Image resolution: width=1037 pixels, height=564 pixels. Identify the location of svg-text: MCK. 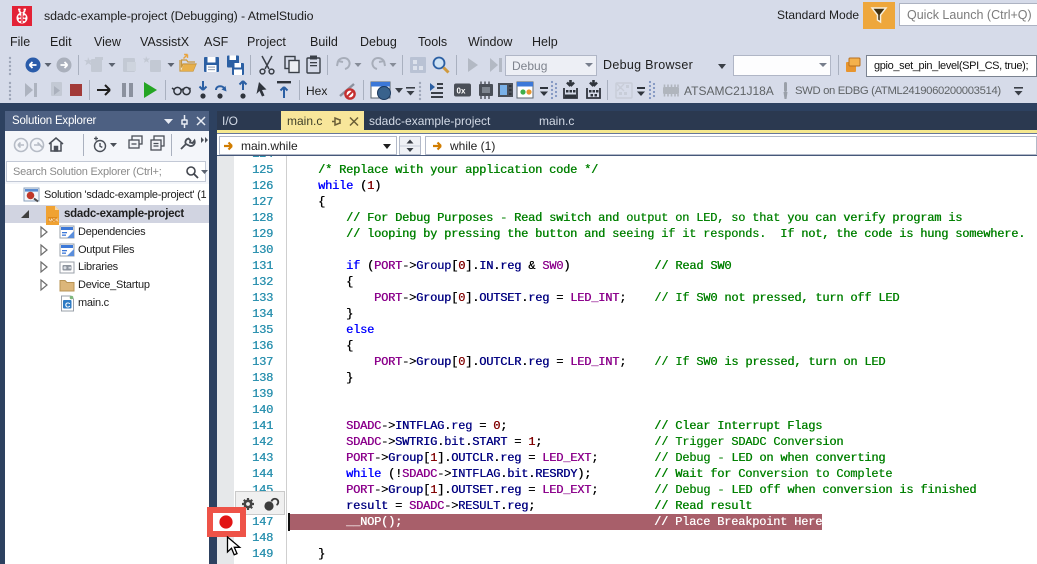
(54, 220).